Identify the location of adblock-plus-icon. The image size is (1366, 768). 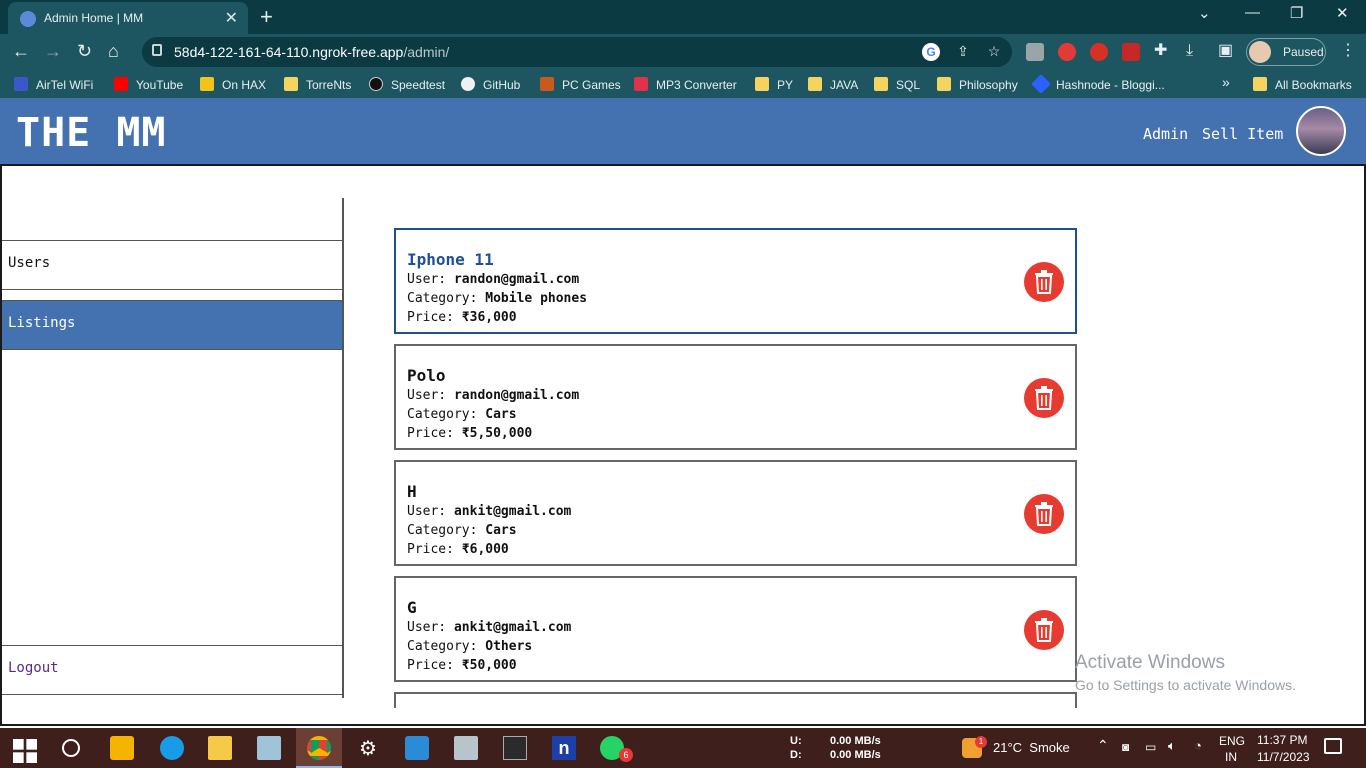
(1099, 52).